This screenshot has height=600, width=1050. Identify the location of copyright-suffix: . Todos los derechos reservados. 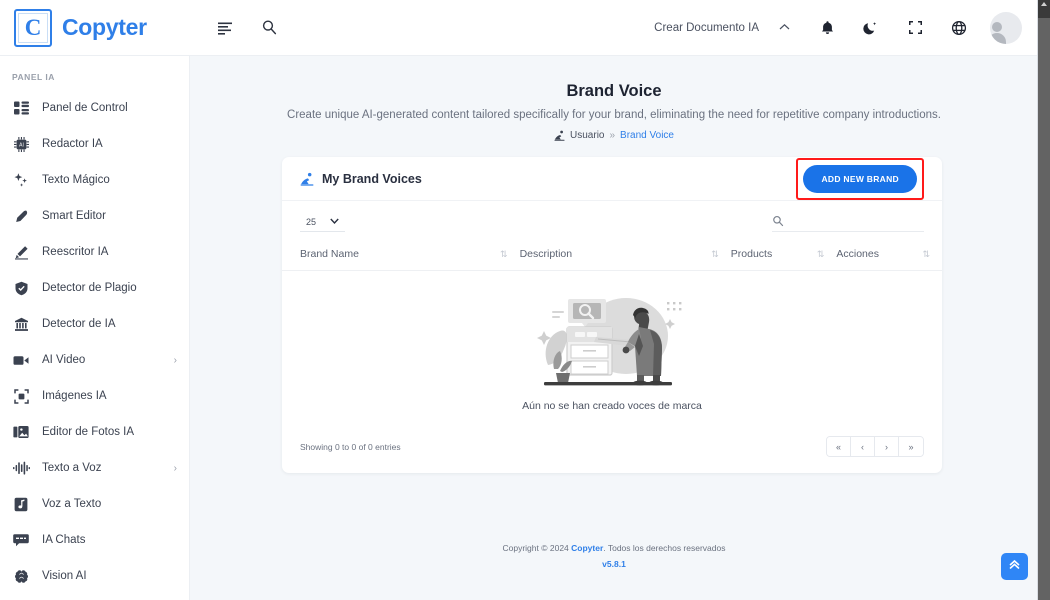
(664, 548).